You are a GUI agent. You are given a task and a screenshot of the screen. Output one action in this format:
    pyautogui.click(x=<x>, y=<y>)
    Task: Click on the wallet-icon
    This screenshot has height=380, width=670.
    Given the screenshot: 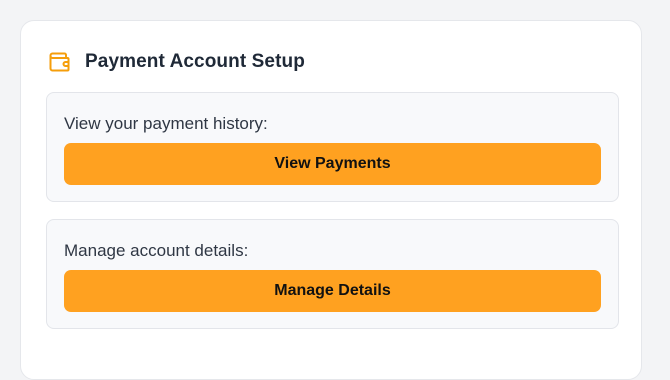 What is the action you would take?
    pyautogui.click(x=60, y=62)
    